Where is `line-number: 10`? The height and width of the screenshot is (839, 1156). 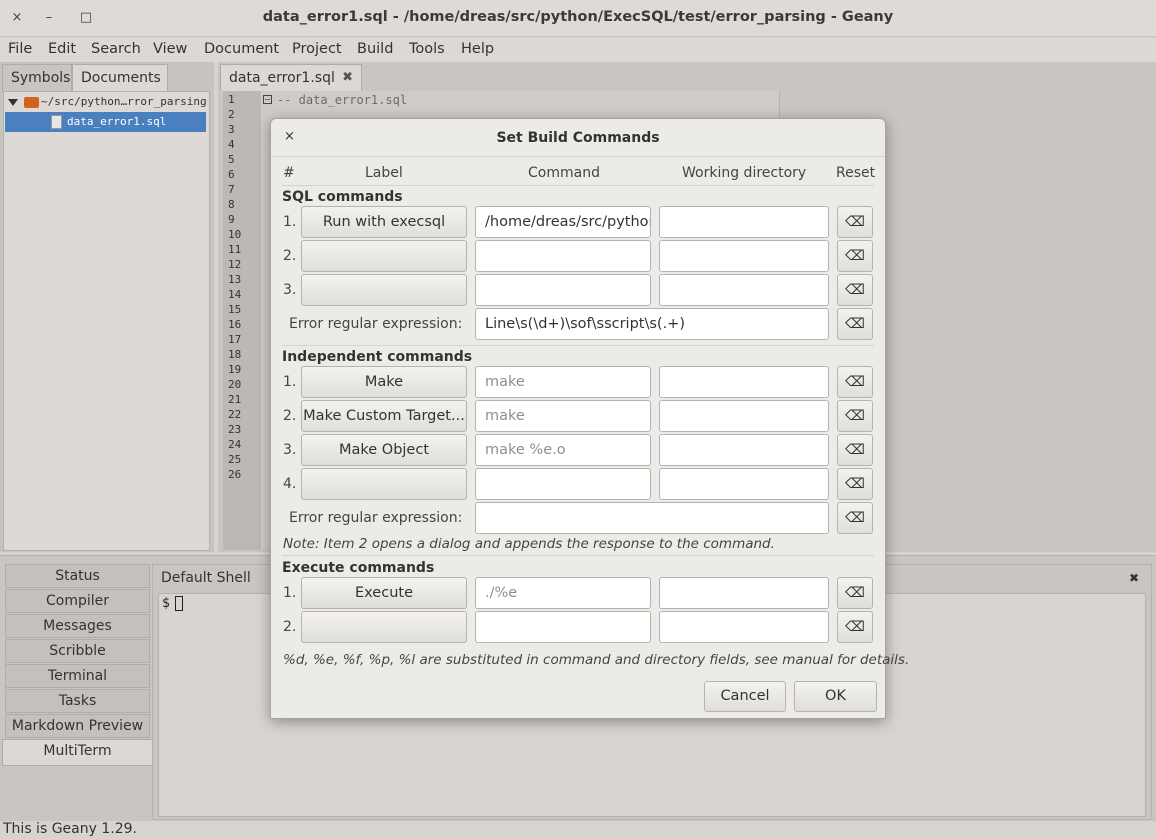 line-number: 10 is located at coordinates (235, 234).